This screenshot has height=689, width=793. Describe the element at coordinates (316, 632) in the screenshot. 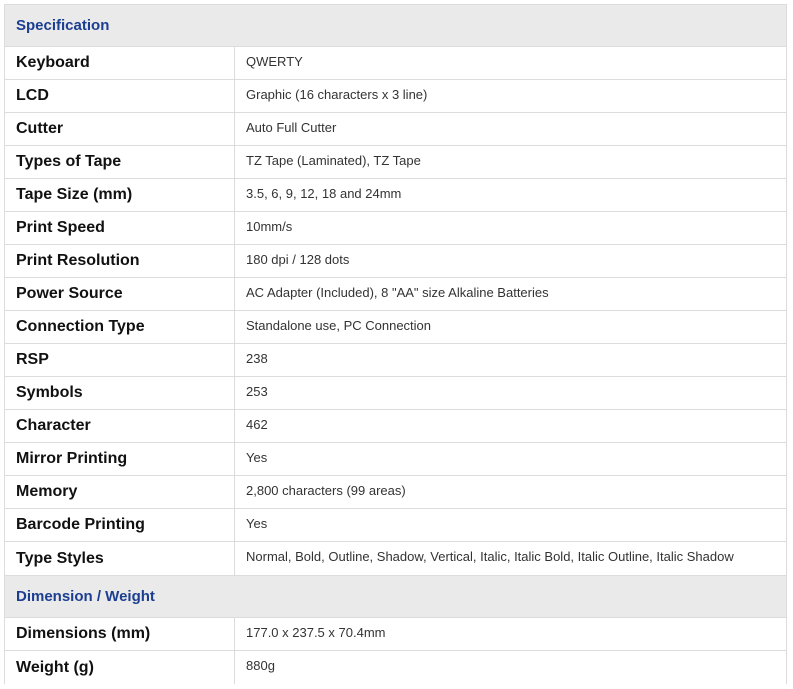

I see `row-value: 177.0 x 237.5 x 70.4mm` at that location.